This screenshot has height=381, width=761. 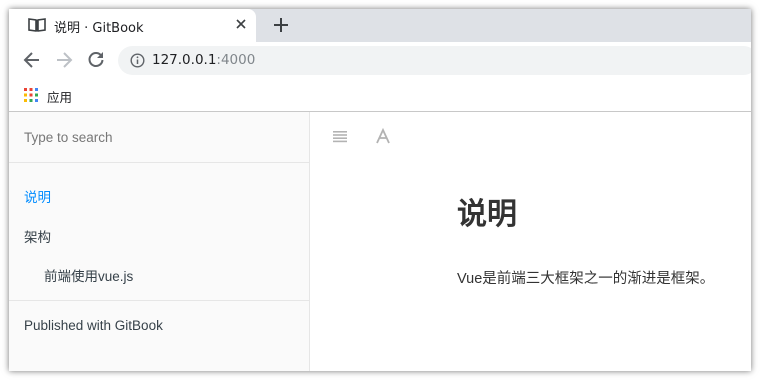 What do you see at coordinates (31, 95) in the screenshot?
I see `apps-grid-icon` at bounding box center [31, 95].